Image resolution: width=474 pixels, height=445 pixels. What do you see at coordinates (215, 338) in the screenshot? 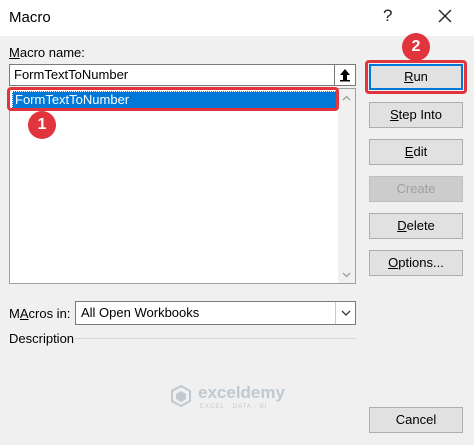
I see `description-divider` at bounding box center [215, 338].